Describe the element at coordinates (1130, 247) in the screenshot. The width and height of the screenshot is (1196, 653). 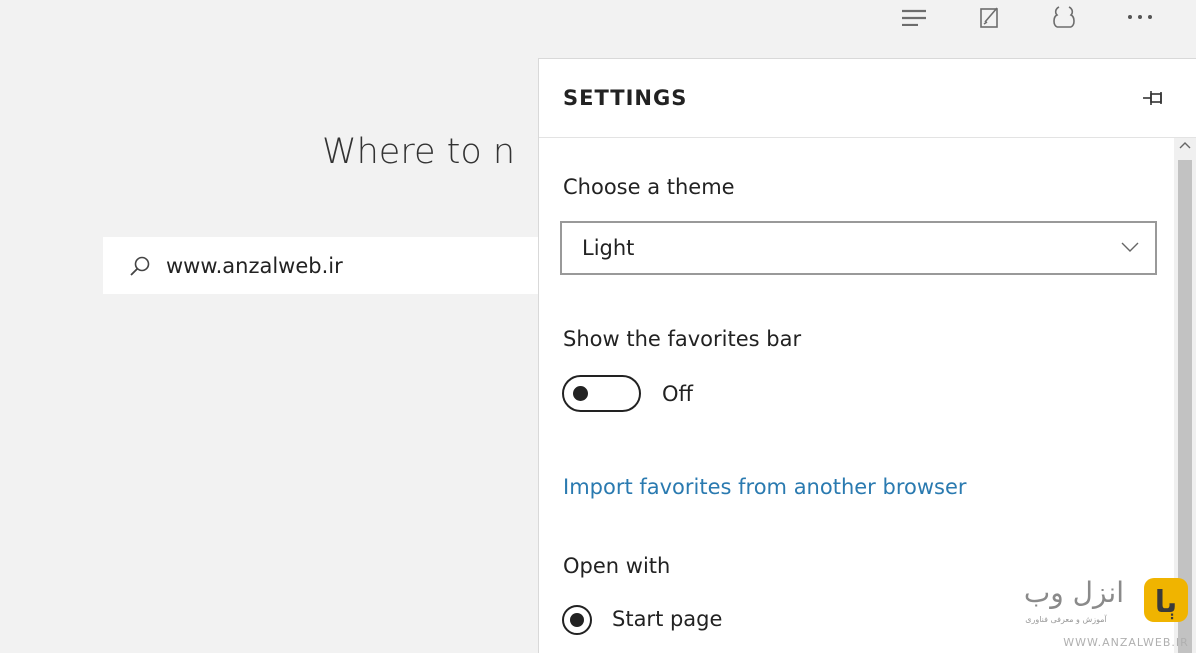
I see `chevron-down-icon` at that location.